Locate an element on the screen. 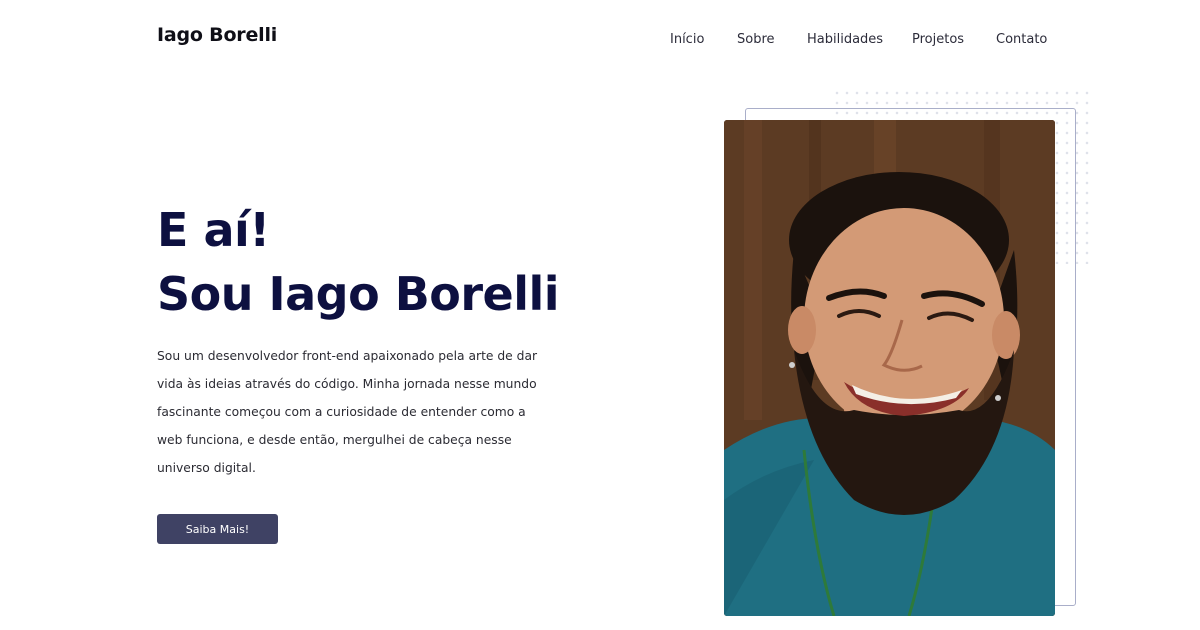 The image size is (1200, 630). saiba-mais-button: Saiba Mais! is located at coordinates (217, 529).